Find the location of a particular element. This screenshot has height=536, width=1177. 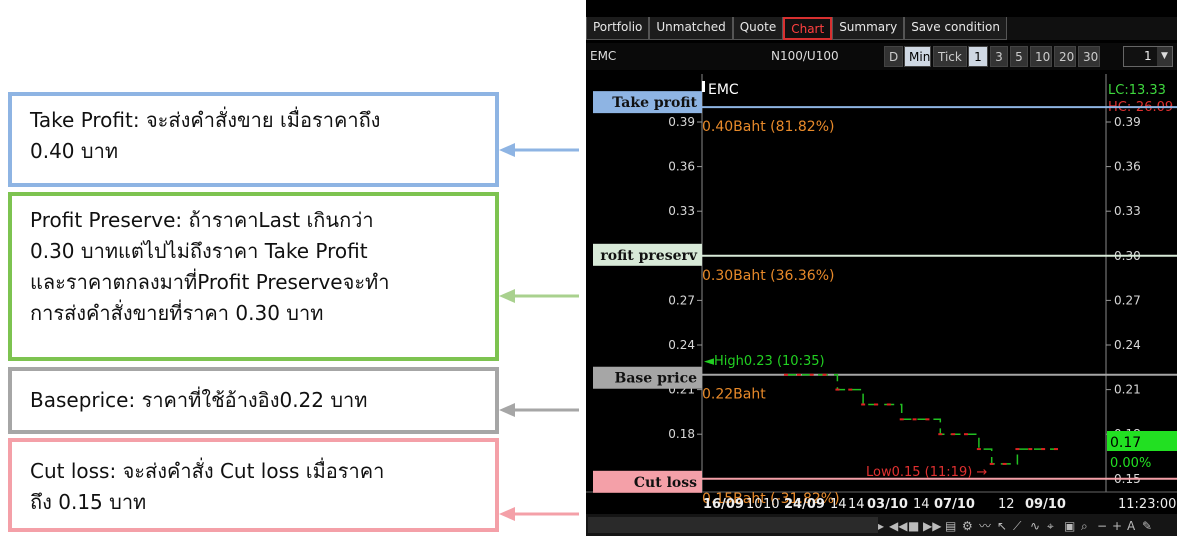

y-tick-label-right: 0.24 is located at coordinates (1127, 345).